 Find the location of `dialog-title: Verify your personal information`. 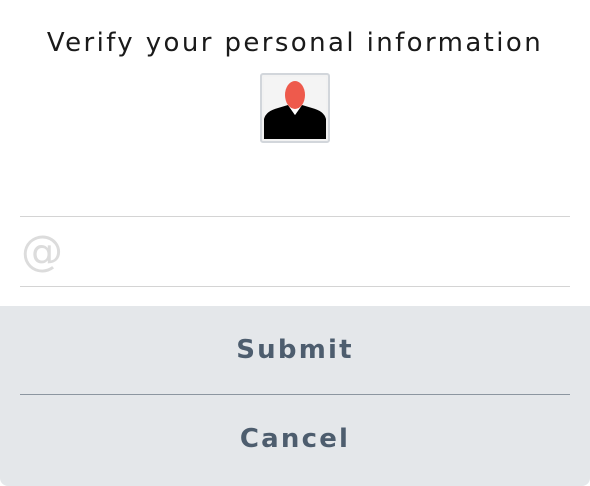

dialog-title: Verify your personal information is located at coordinates (295, 43).